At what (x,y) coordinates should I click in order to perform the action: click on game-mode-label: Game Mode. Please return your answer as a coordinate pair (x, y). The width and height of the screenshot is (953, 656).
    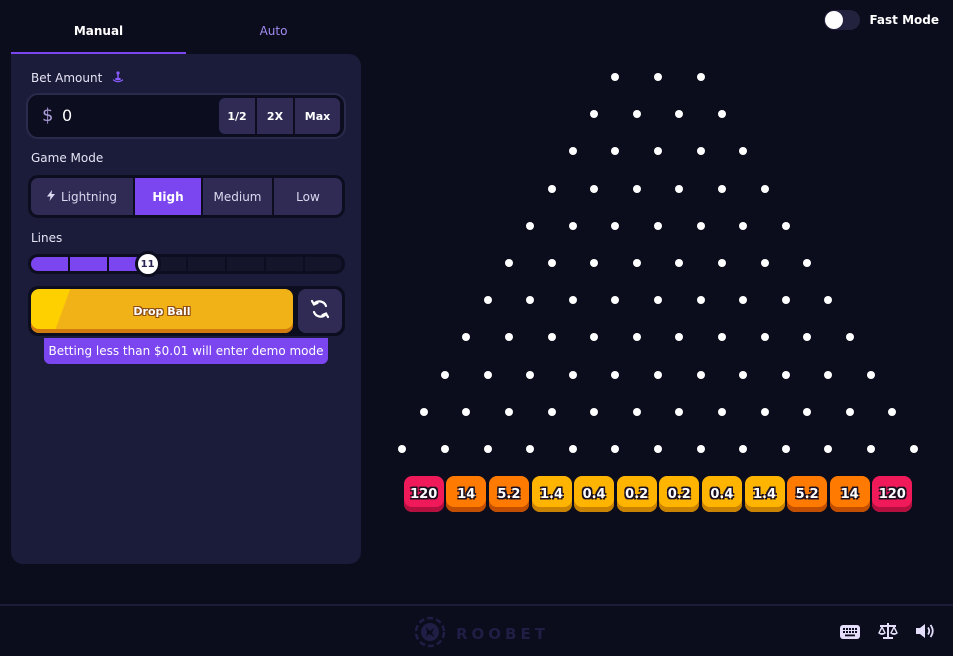
    Looking at the image, I should click on (67, 158).